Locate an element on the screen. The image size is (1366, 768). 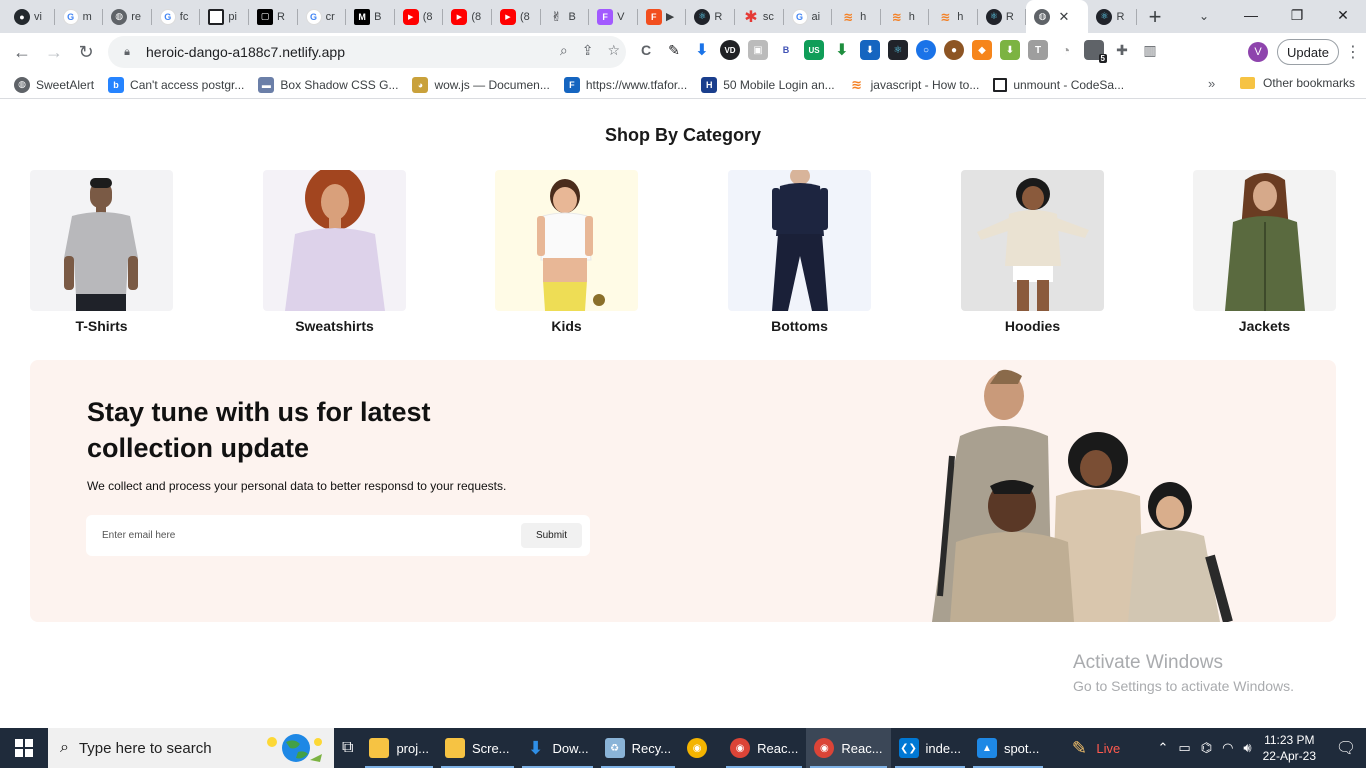
taskbar-app-chrome-canary: ◉ is located at coordinates (700, 748).